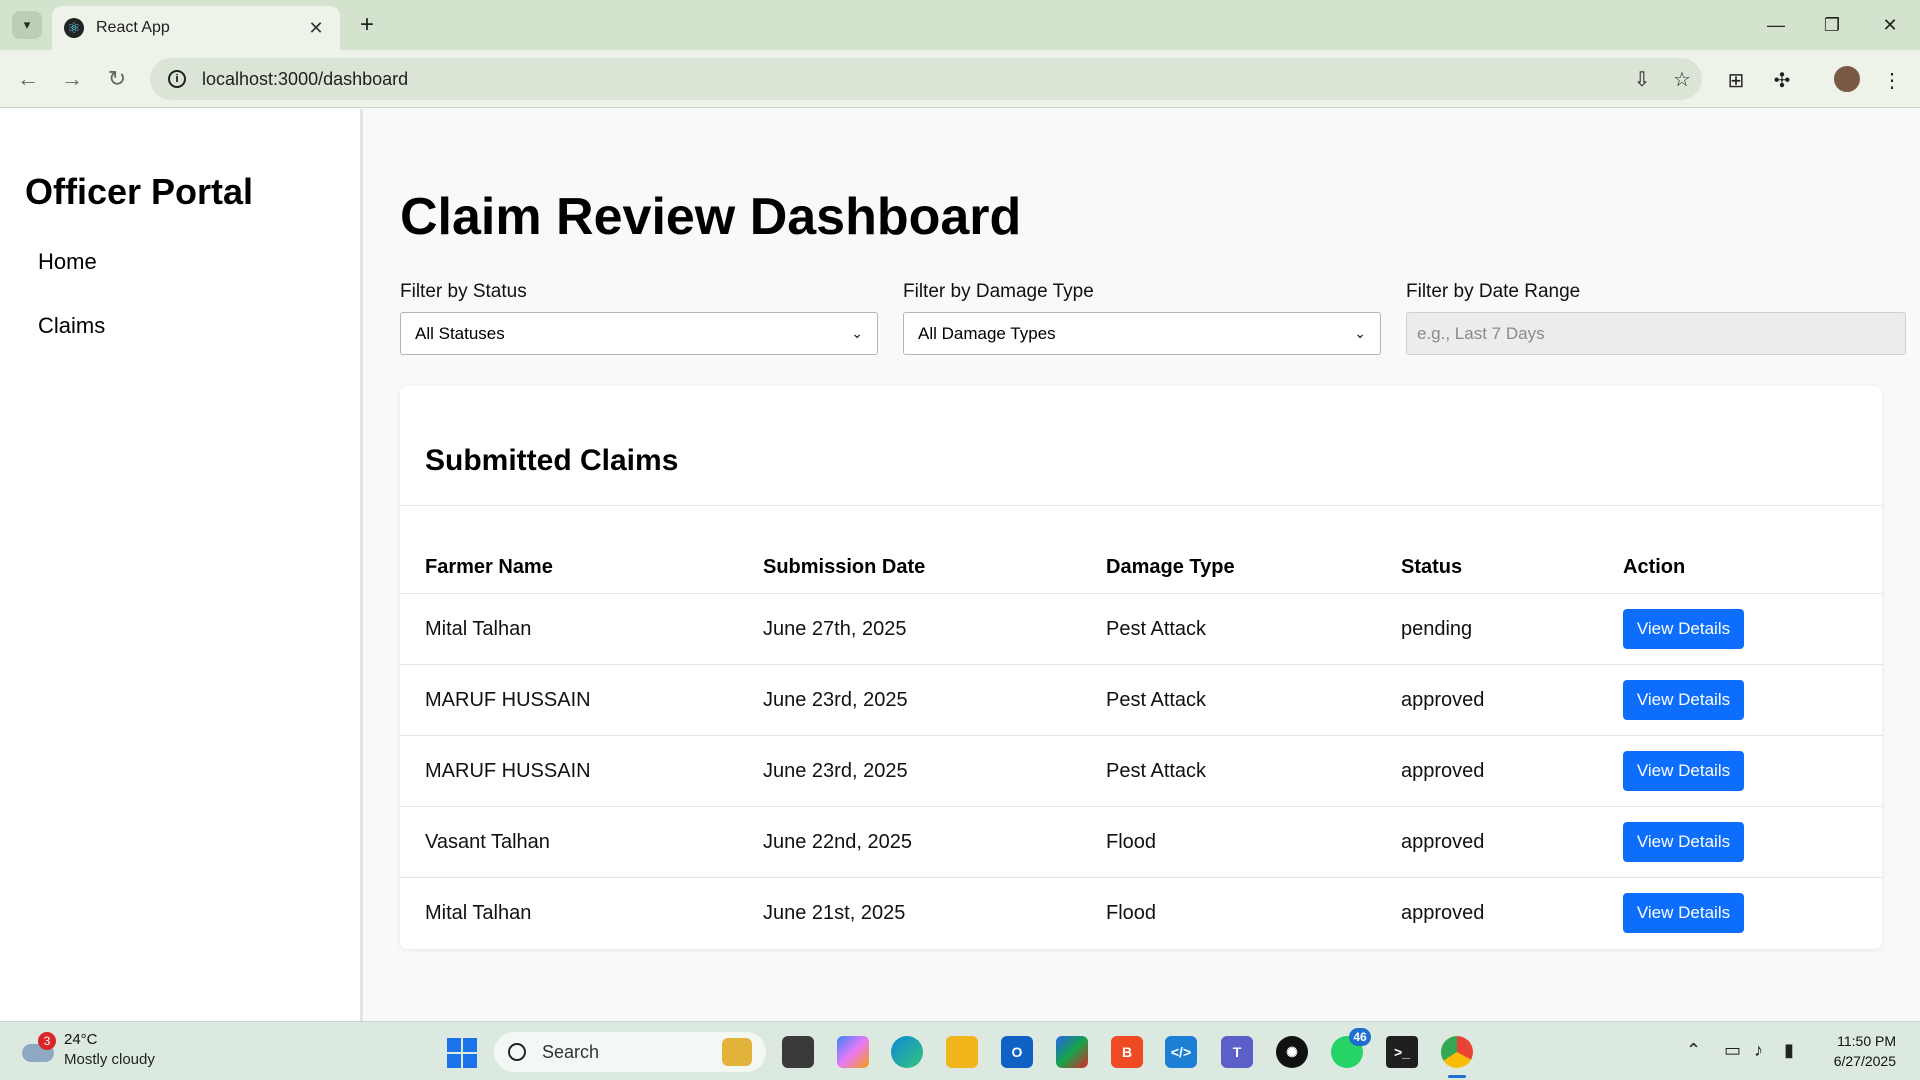 This screenshot has width=1920, height=1080. I want to click on column-header-status: Status, so click(1432, 567).